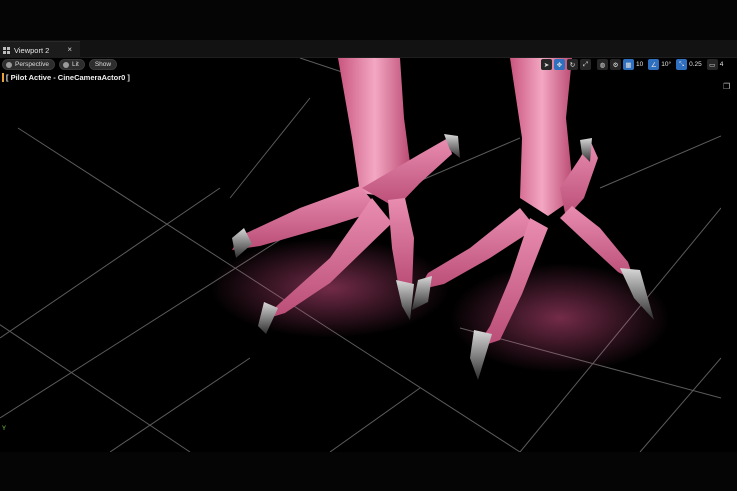  I want to click on close-icon: ×, so click(69, 49).